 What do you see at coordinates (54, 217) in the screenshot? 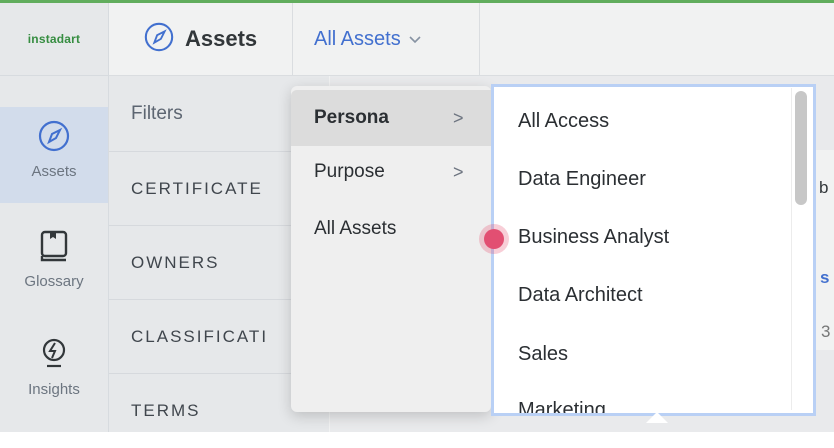
I see `left-nav-rail: instadart Assets Glossary Insights` at bounding box center [54, 217].